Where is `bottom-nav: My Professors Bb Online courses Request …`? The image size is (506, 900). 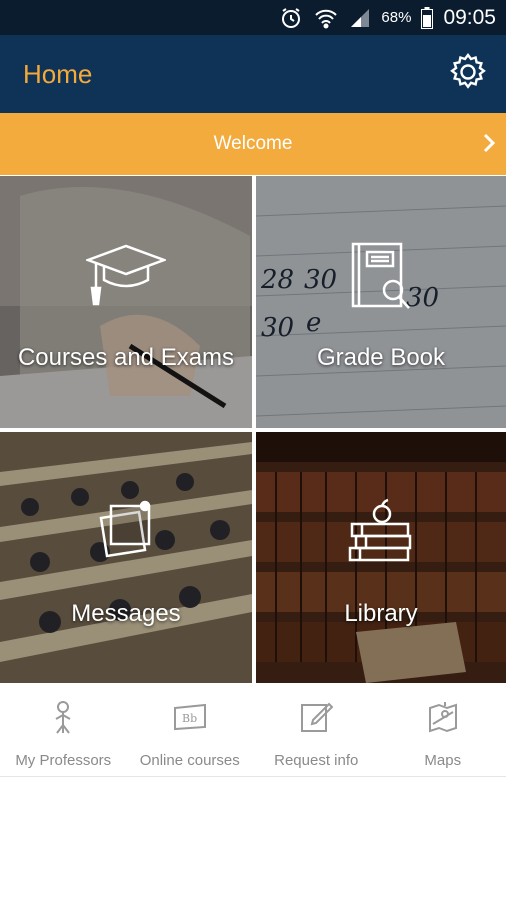
bottom-nav: My Professors Bb Online courses Request … is located at coordinates (253, 730).